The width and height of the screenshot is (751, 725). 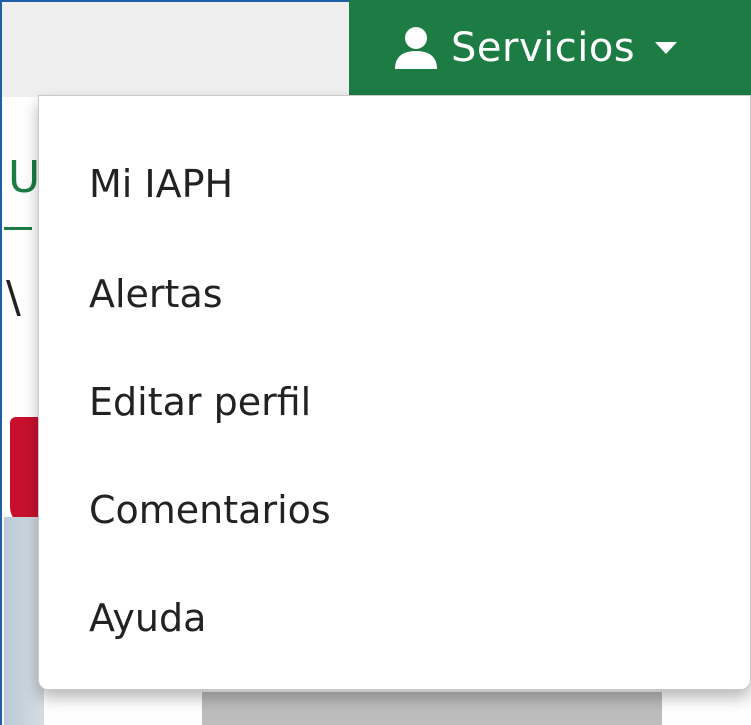 I want to click on menu-item-mi-iaph: Mi IAPH, so click(x=161, y=184).